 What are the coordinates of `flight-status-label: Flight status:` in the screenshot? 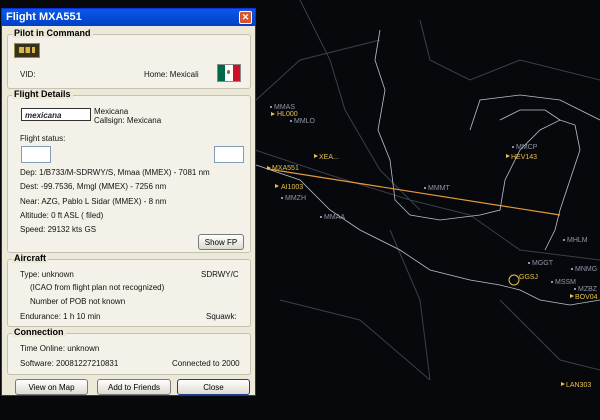 It's located at (43, 138).